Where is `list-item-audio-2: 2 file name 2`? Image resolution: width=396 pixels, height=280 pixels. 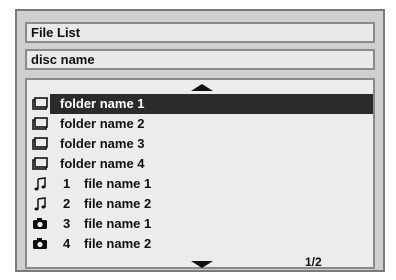
list-item-audio-2: 2 file name 2 is located at coordinates (200, 204).